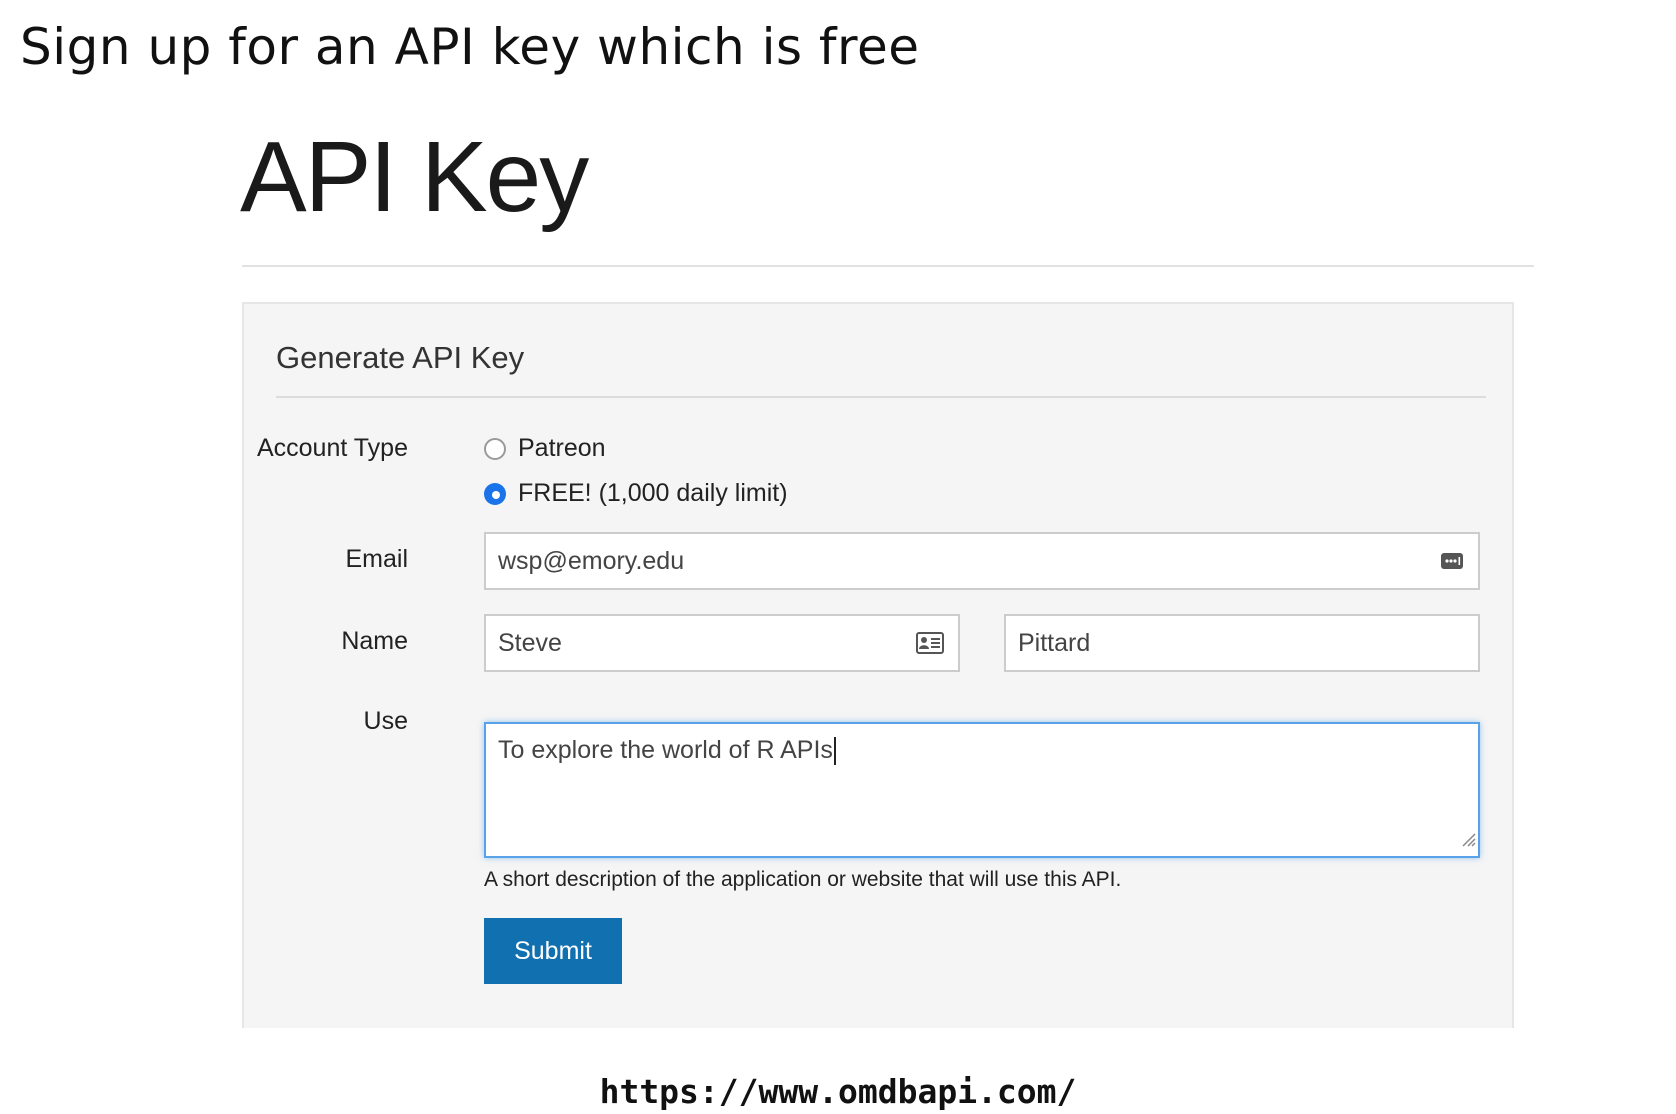 The width and height of the screenshot is (1676, 1114). What do you see at coordinates (930, 643) in the screenshot?
I see `contact-card-icon` at bounding box center [930, 643].